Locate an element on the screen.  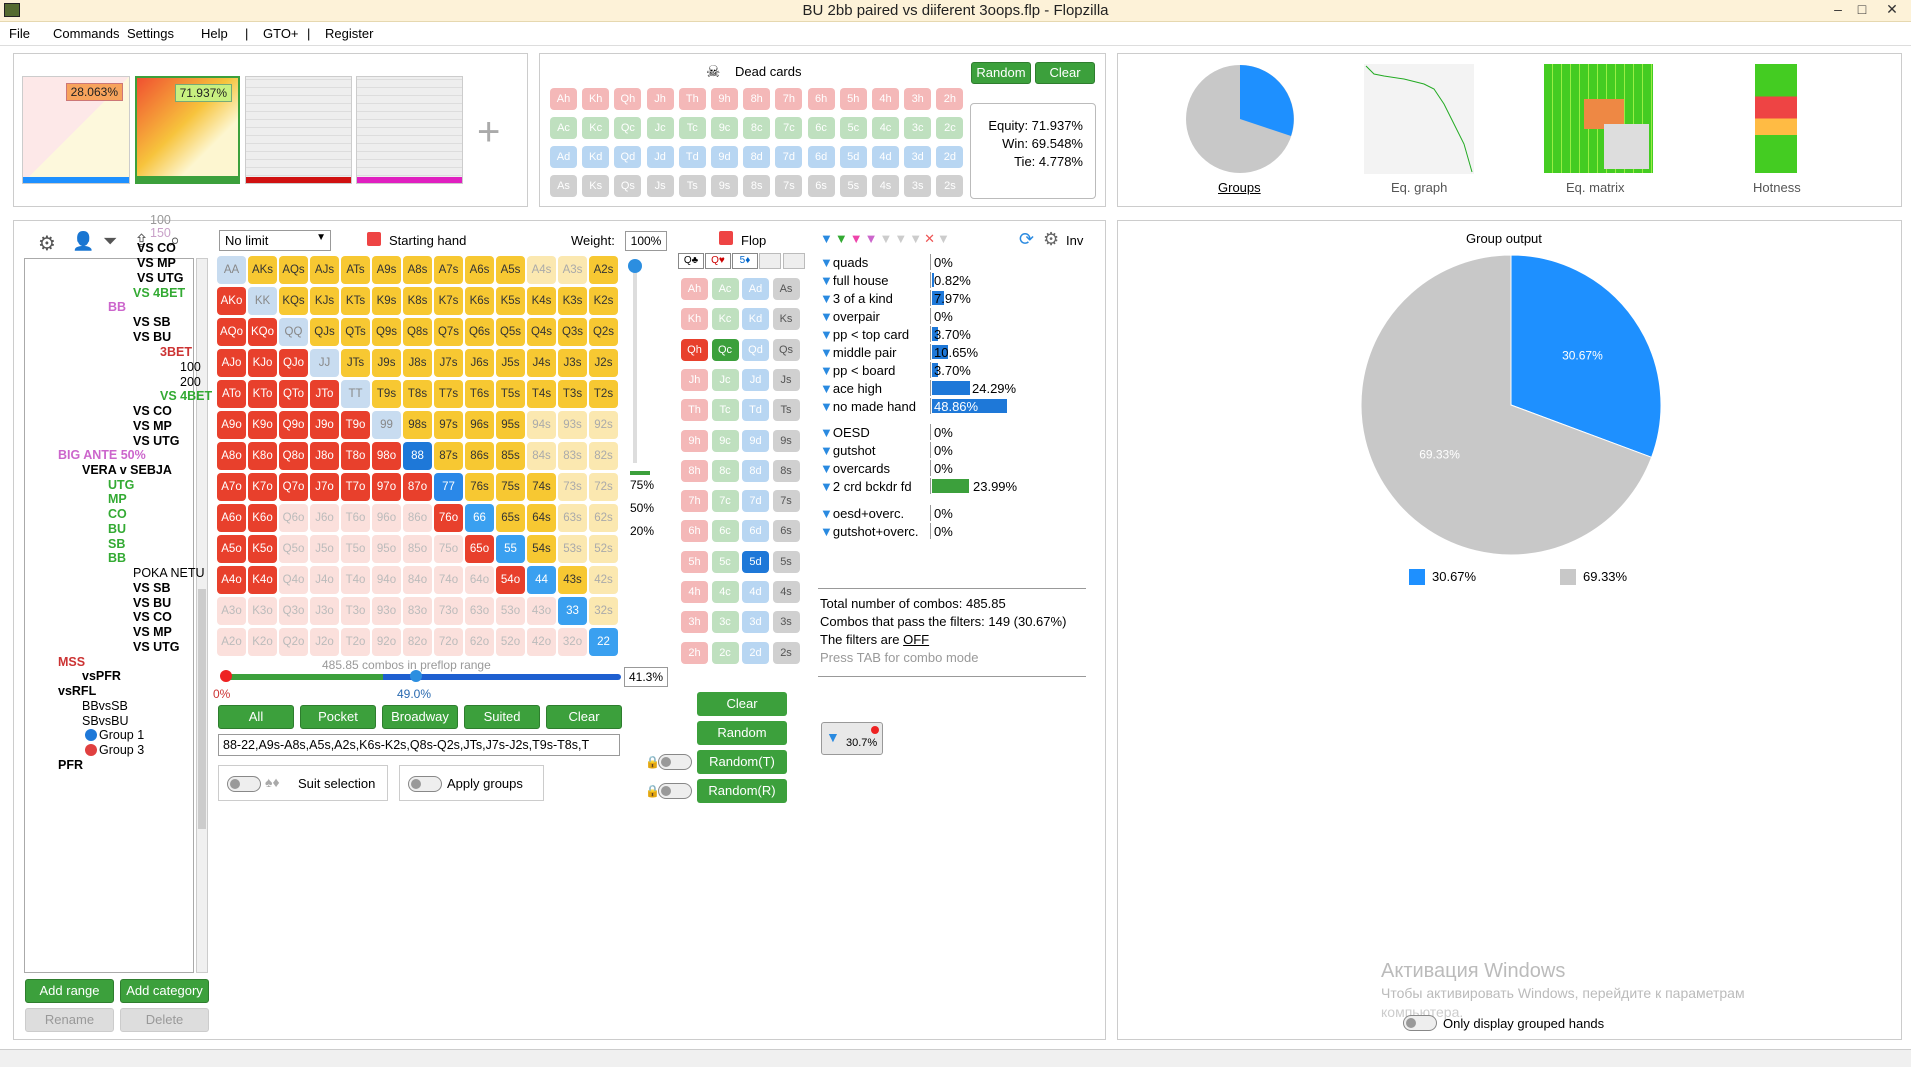
add-range-button: Add range is located at coordinates (69, 991).